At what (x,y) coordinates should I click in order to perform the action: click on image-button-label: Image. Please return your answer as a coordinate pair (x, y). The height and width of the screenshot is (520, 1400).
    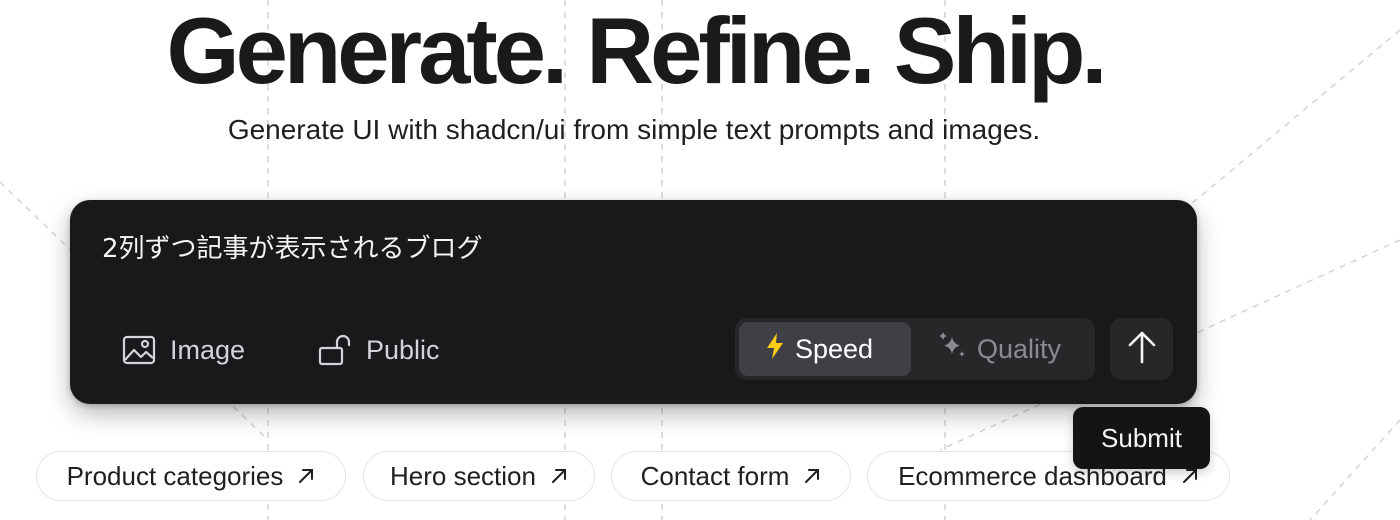
    Looking at the image, I should click on (208, 349).